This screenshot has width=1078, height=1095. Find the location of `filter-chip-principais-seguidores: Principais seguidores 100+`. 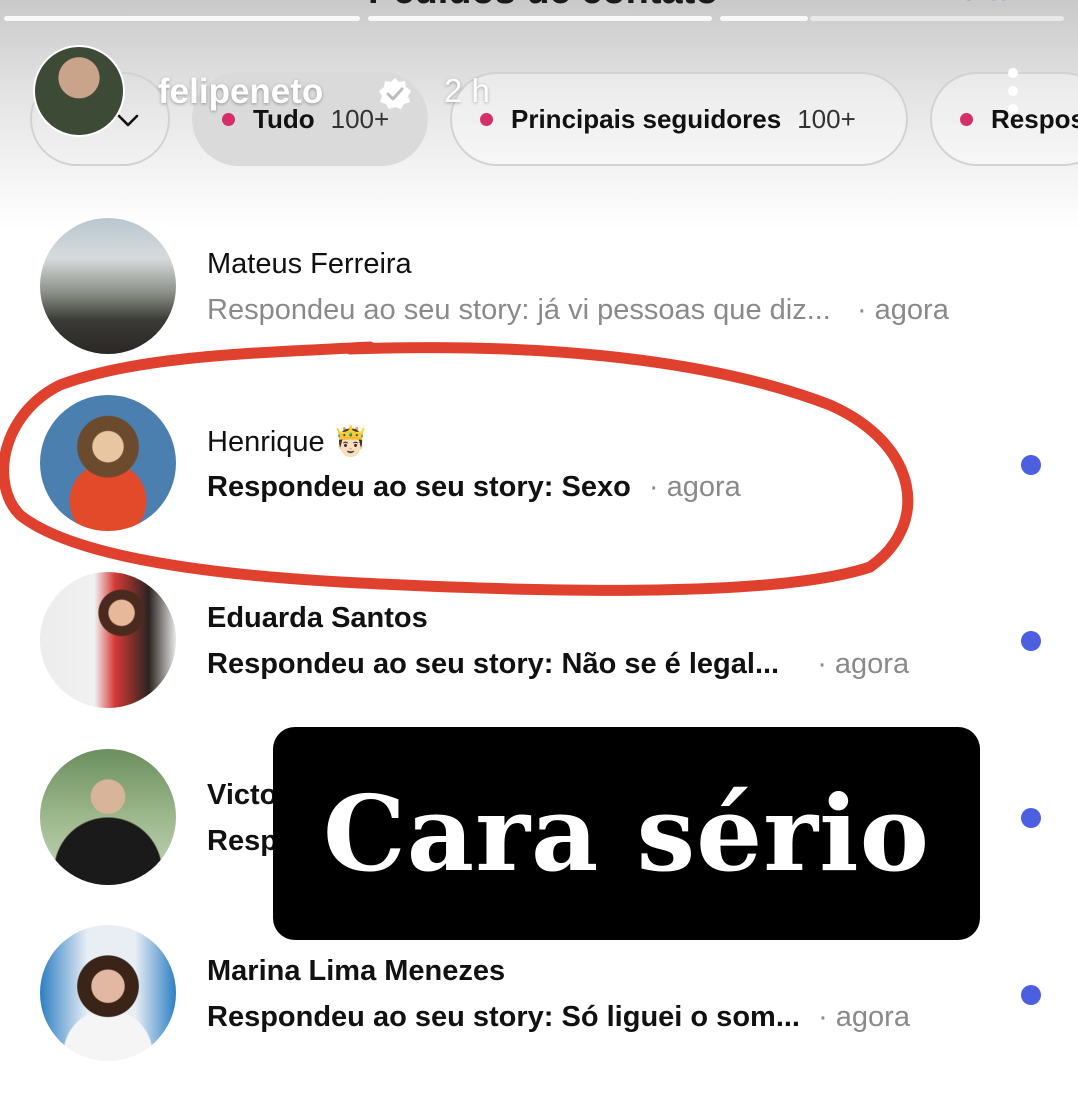

filter-chip-principais-seguidores: Principais seguidores 100+ is located at coordinates (679, 119).